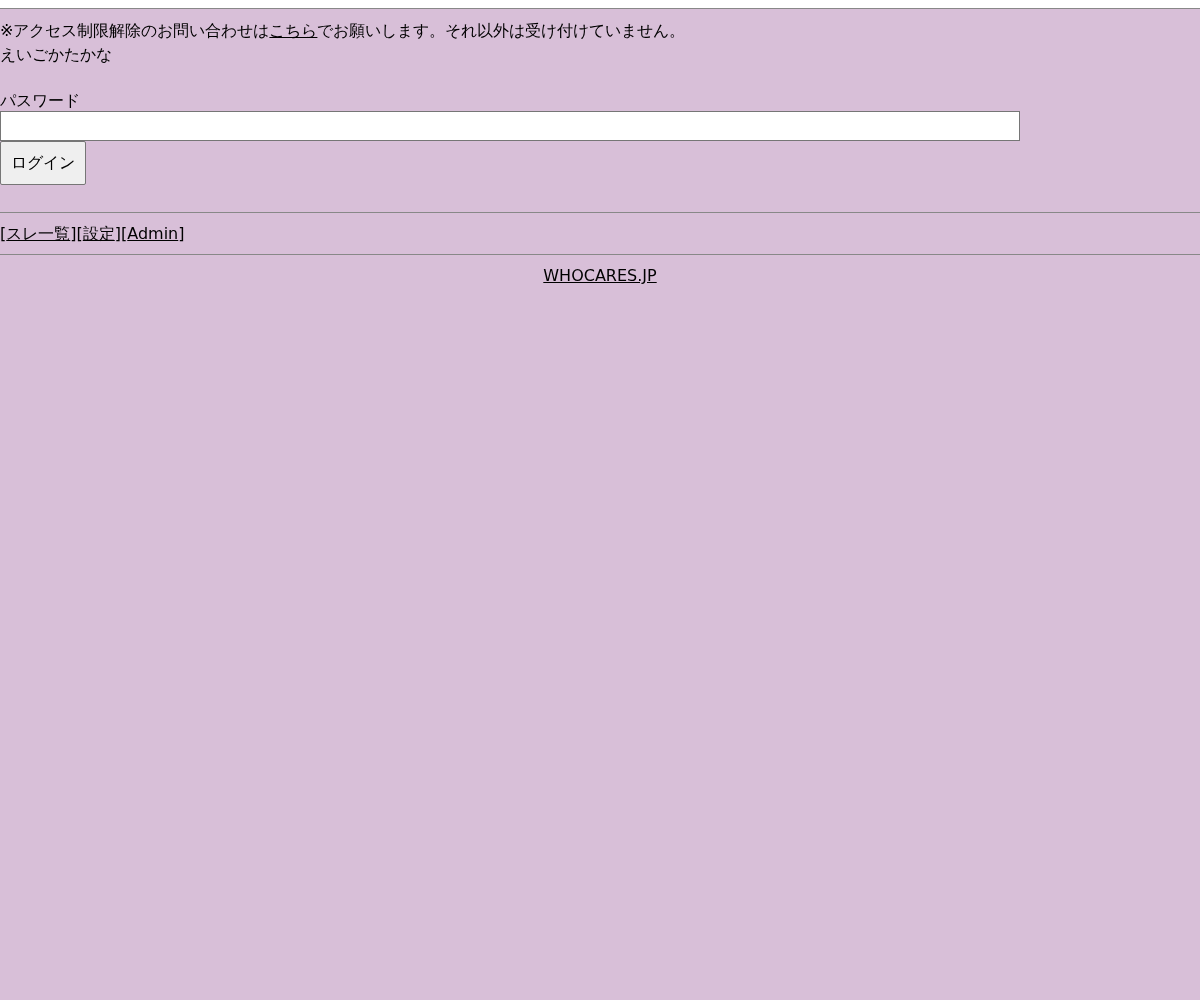 The height and width of the screenshot is (1000, 1200). Describe the element at coordinates (43, 163) in the screenshot. I see `login-button: ログイン` at that location.